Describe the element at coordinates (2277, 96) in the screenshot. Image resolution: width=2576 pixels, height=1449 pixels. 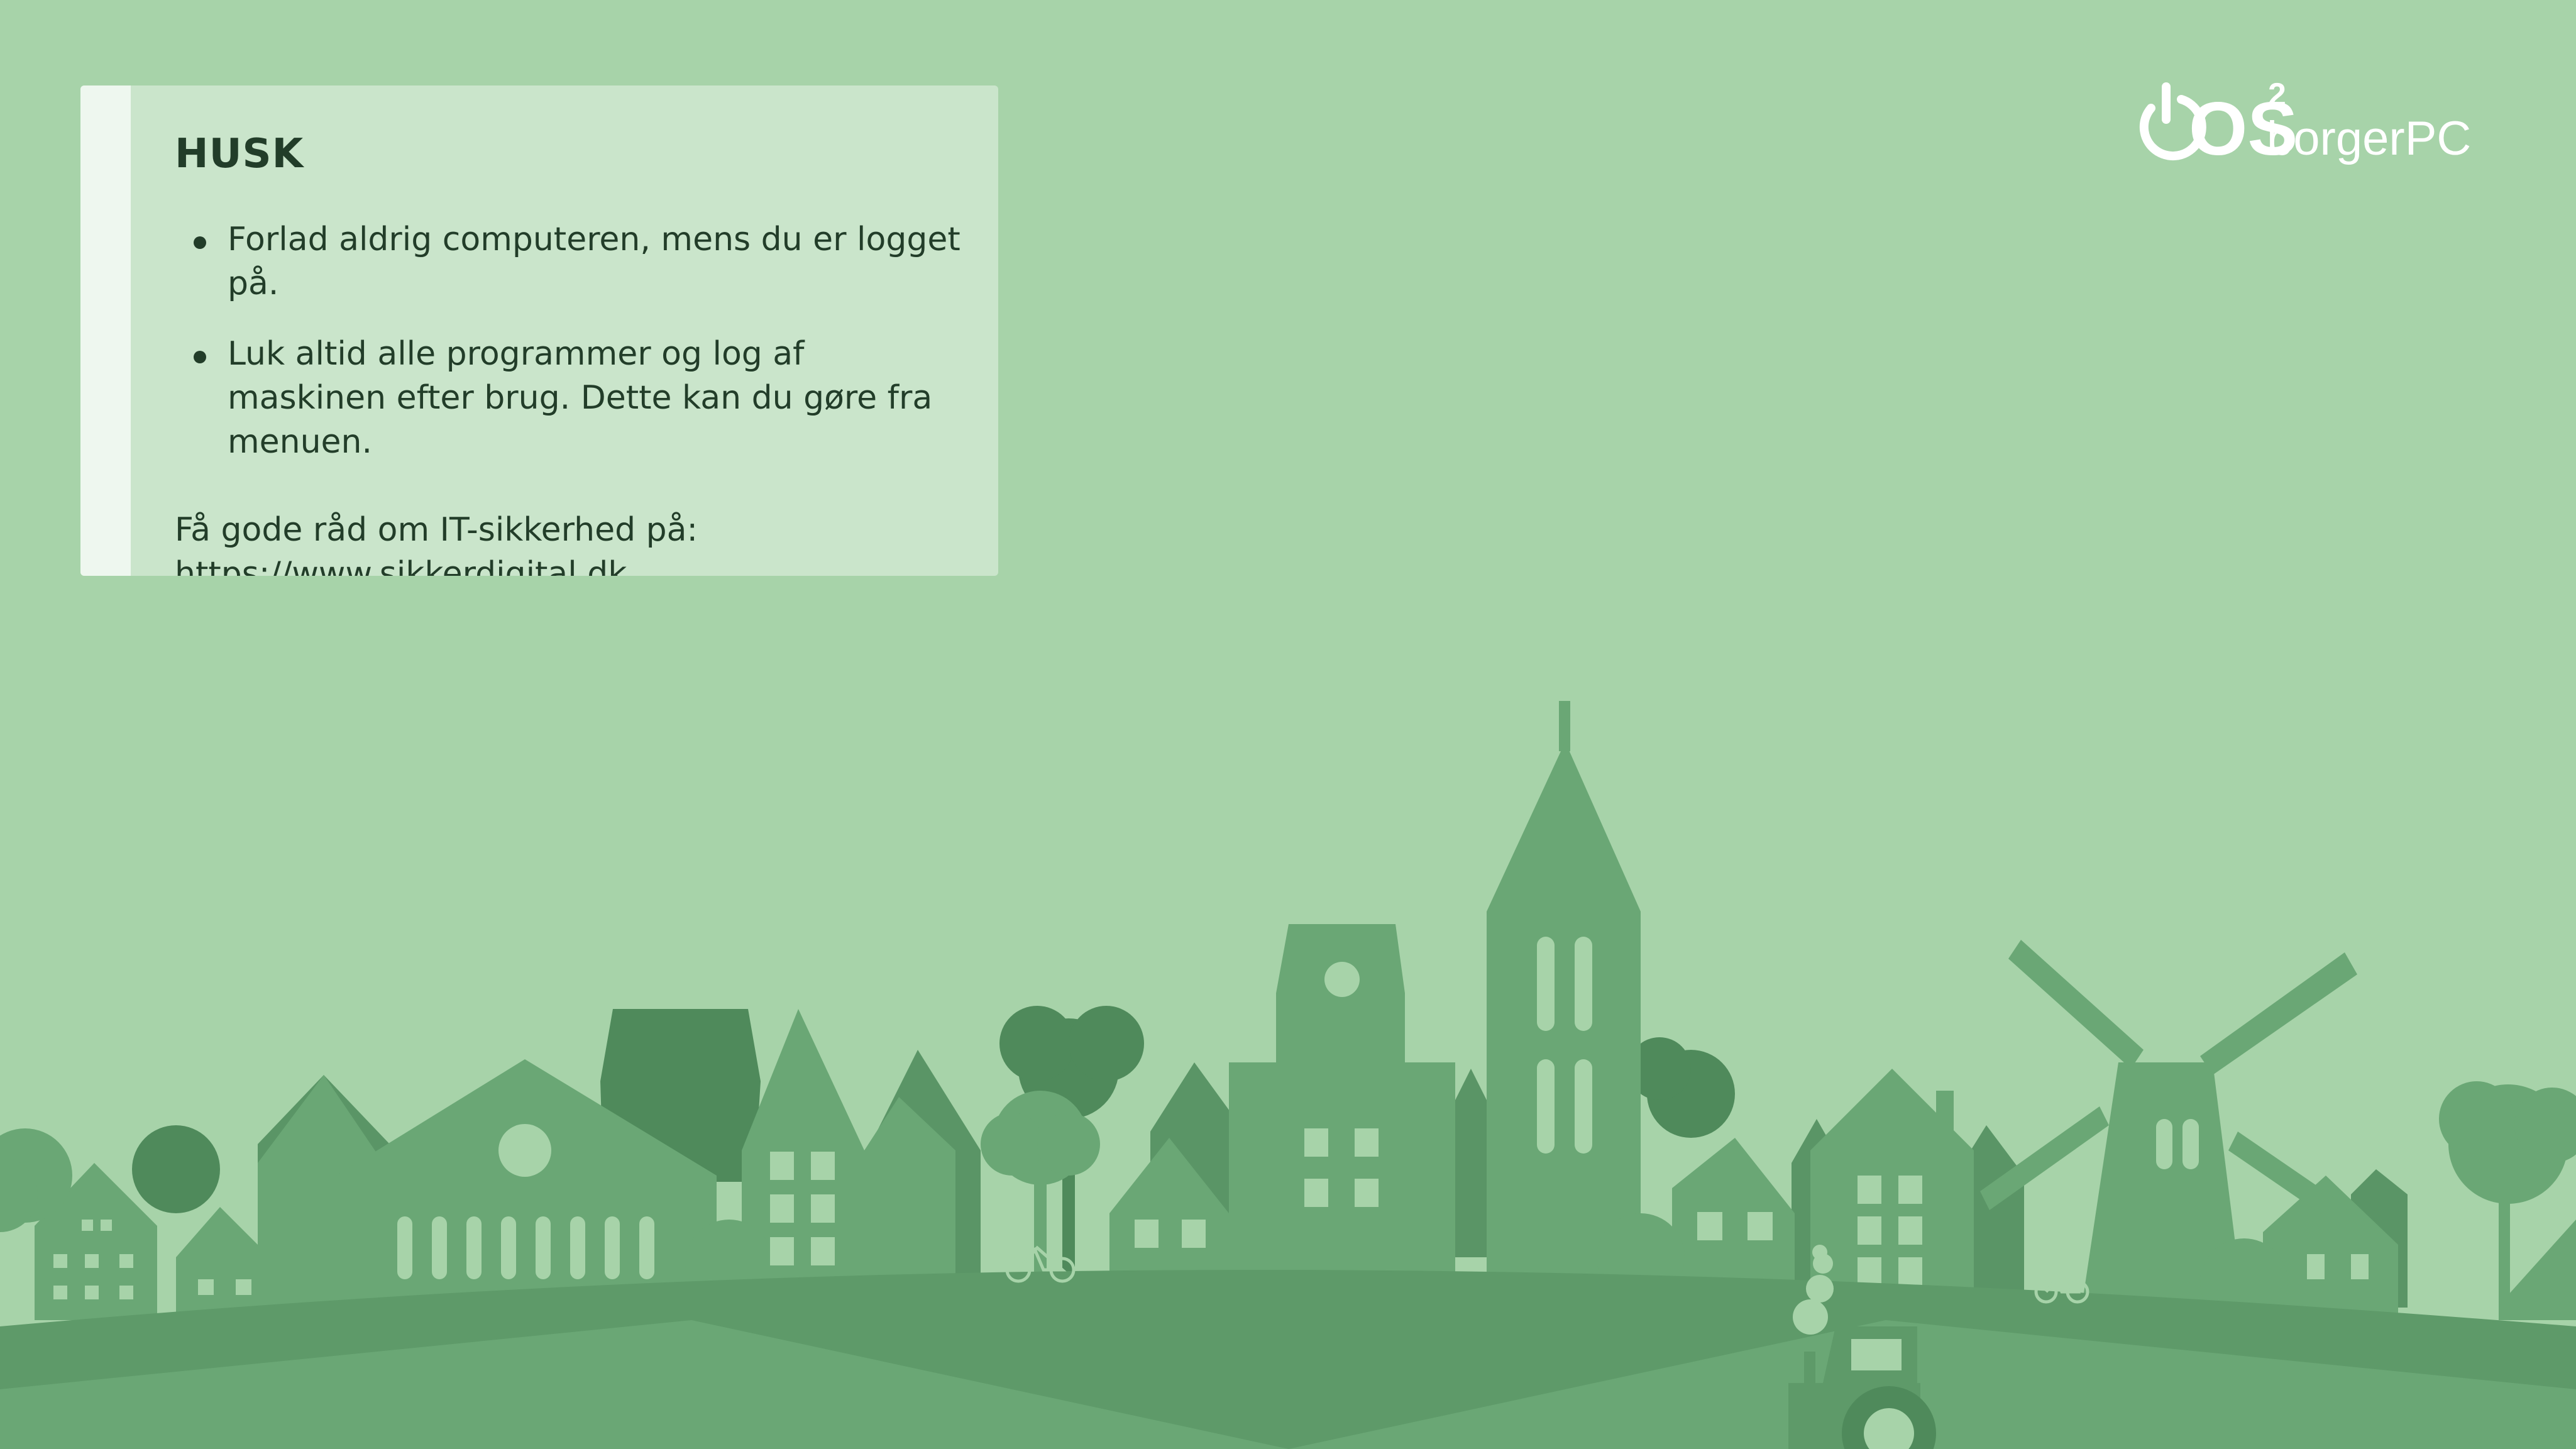
I see `logo-superscript: 2` at that location.